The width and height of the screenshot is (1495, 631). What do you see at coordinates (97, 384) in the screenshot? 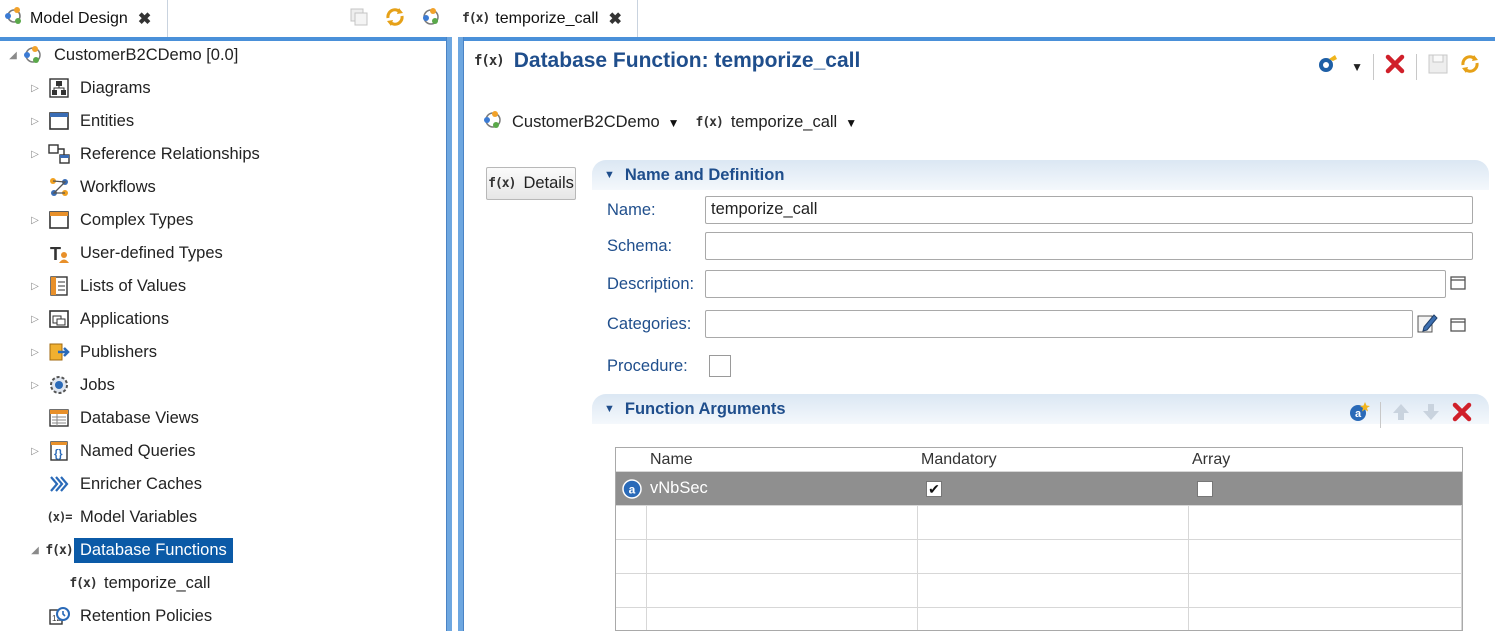
I see `tree-item-label: Jobs` at bounding box center [97, 384].